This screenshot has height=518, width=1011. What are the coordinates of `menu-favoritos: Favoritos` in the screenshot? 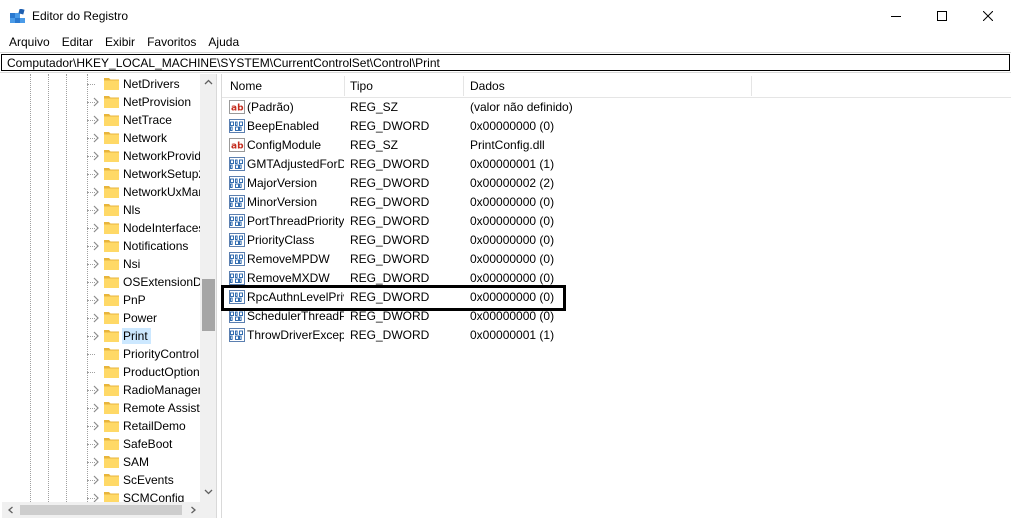 It's located at (171, 42).